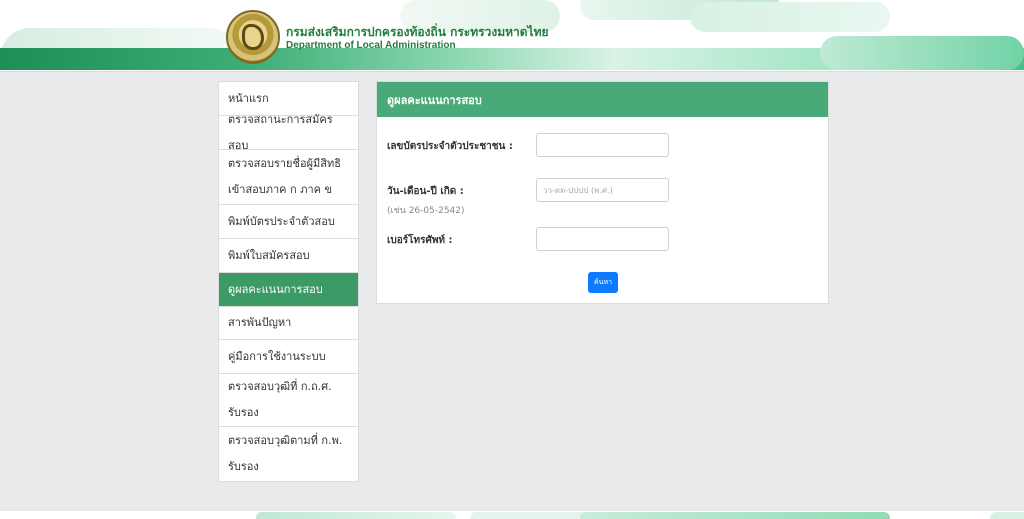 The height and width of the screenshot is (519, 1024). I want to click on department-seal-logo, so click(253, 37).